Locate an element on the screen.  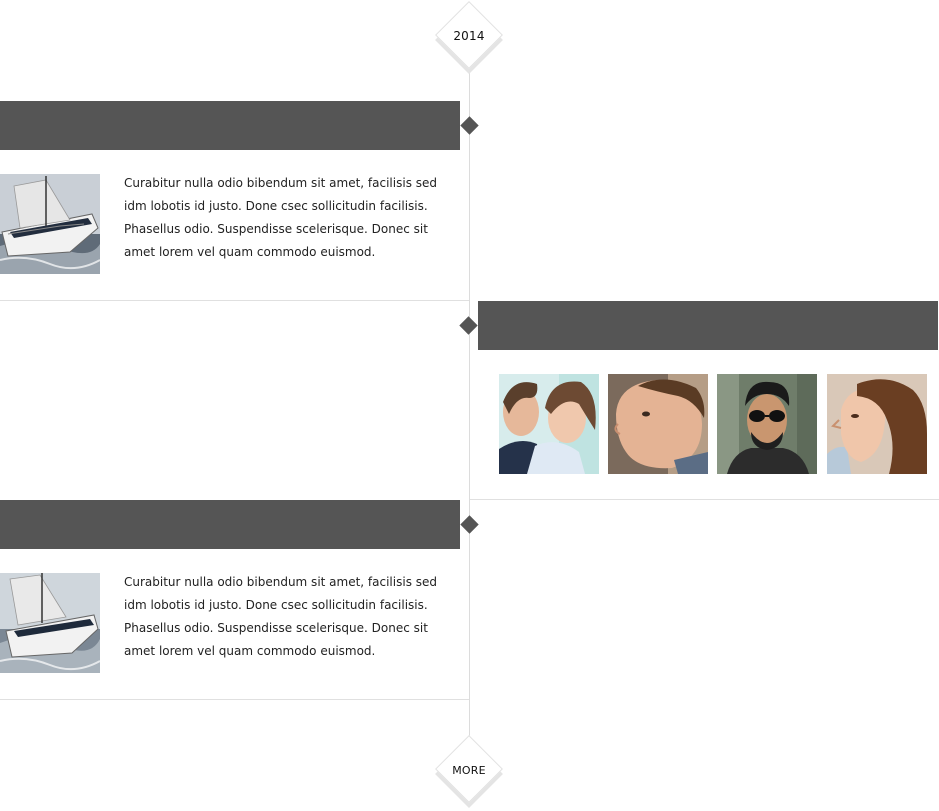
entry-2-header-bar is located at coordinates (708, 325).